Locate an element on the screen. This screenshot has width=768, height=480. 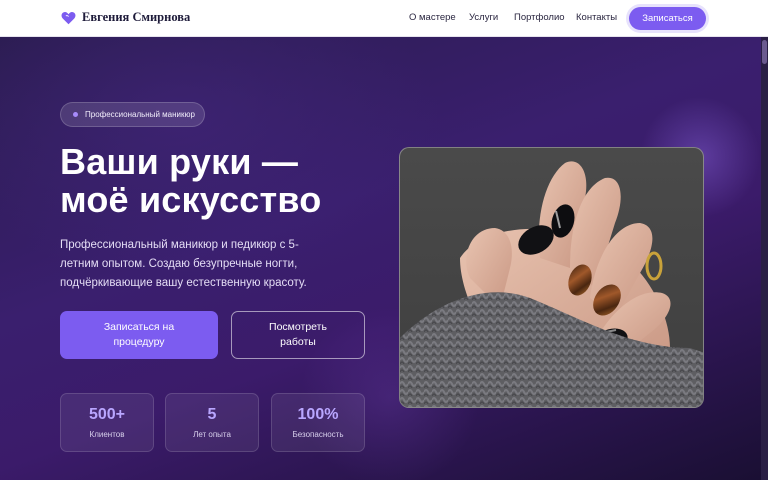
stat-label: Безопасность is located at coordinates (318, 434).